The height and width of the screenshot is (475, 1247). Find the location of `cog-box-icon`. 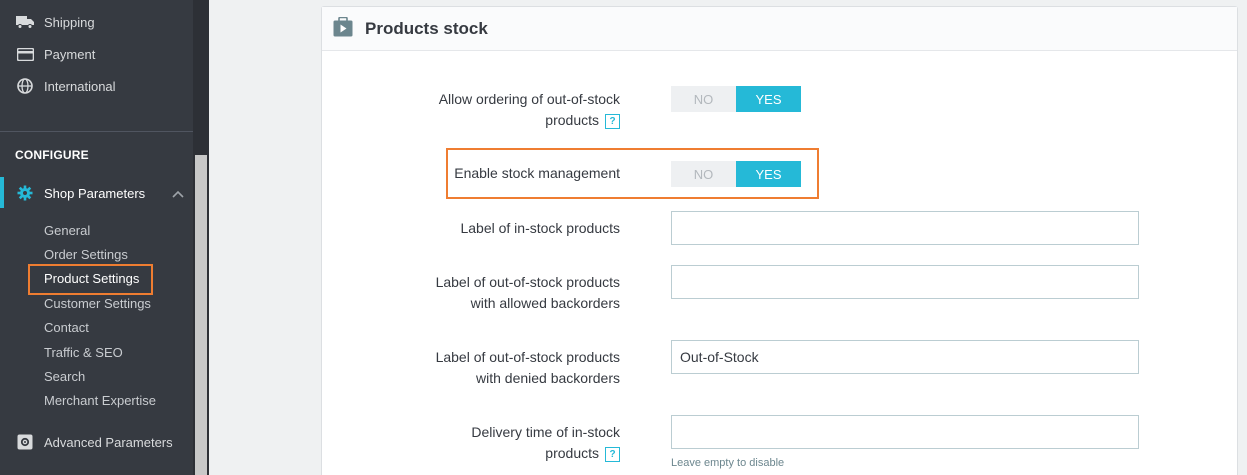

cog-box-icon is located at coordinates (25, 442).